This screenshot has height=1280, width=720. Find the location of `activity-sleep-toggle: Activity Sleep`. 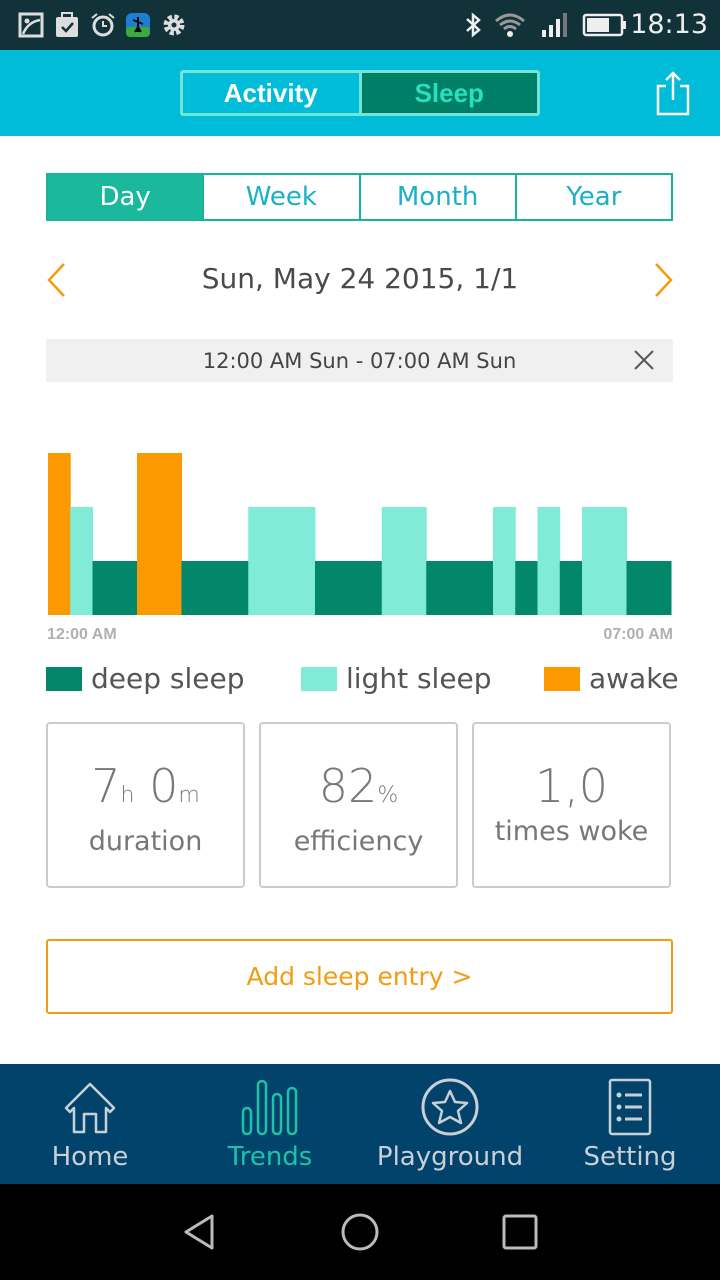

activity-sleep-toggle: Activity Sleep is located at coordinates (360, 93).